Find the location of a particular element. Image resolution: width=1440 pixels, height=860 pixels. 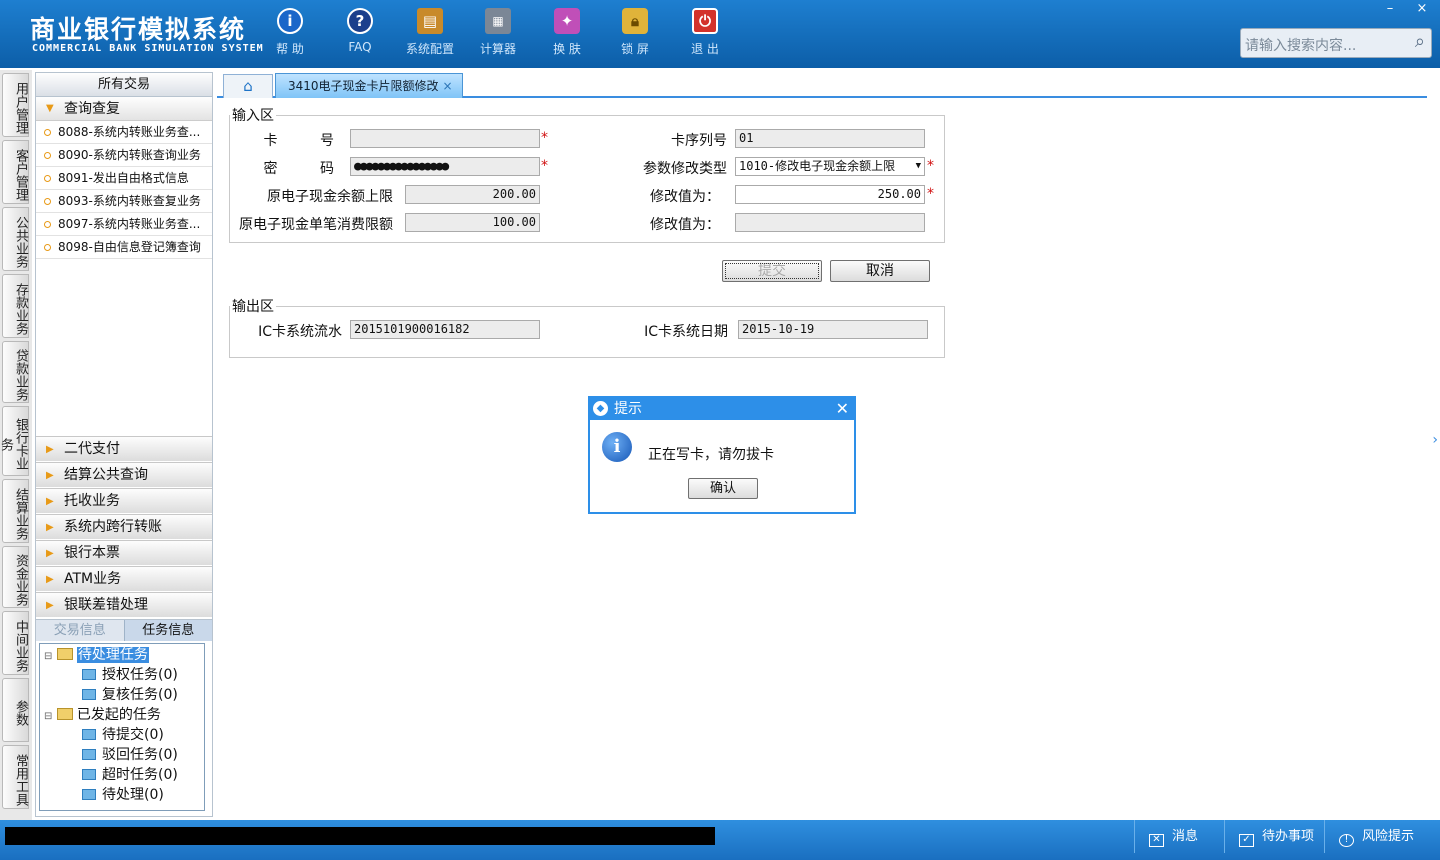

tab-task-info: 任务信息 is located at coordinates (167, 630).